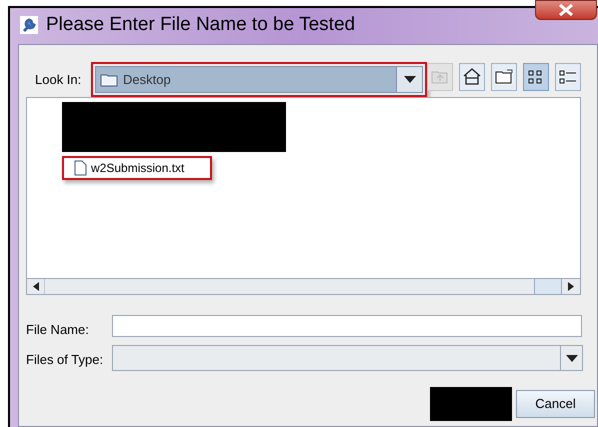  What do you see at coordinates (65, 360) in the screenshot?
I see `files-of-type-label: Files of Type:` at bounding box center [65, 360].